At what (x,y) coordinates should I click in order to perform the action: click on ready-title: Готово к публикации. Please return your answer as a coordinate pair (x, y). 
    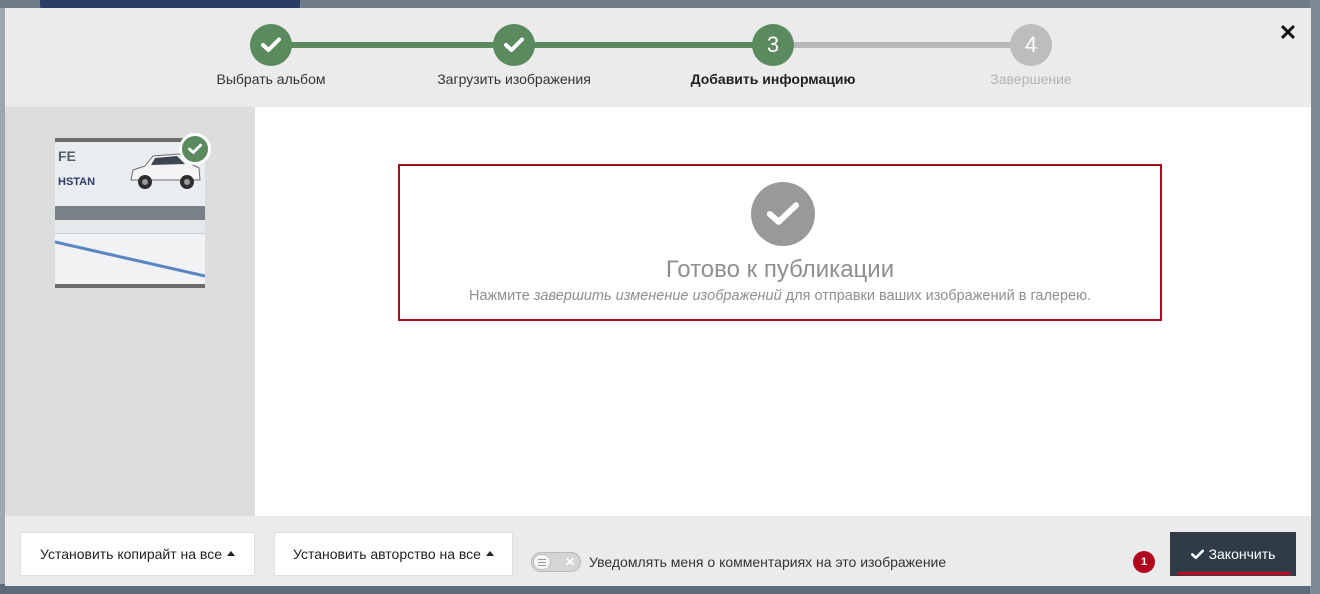
    Looking at the image, I should click on (780, 269).